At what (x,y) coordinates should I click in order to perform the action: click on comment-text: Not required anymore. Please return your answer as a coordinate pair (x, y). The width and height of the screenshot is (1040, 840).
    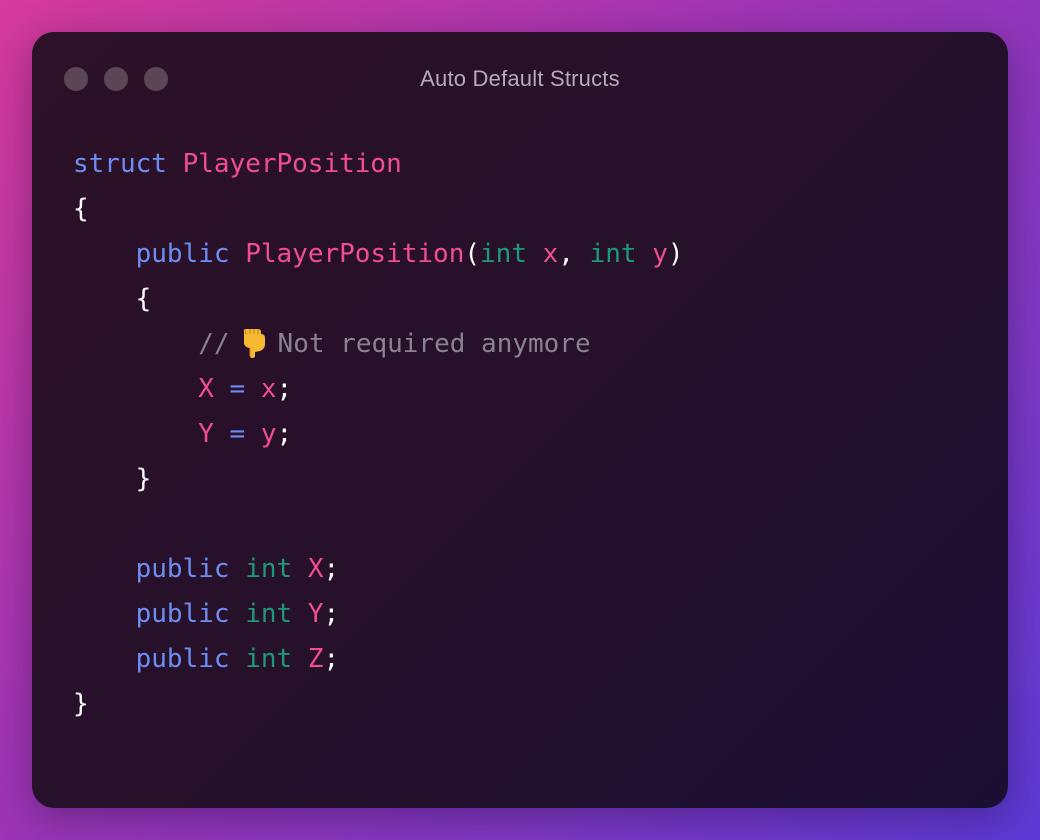
    Looking at the image, I should click on (434, 344).